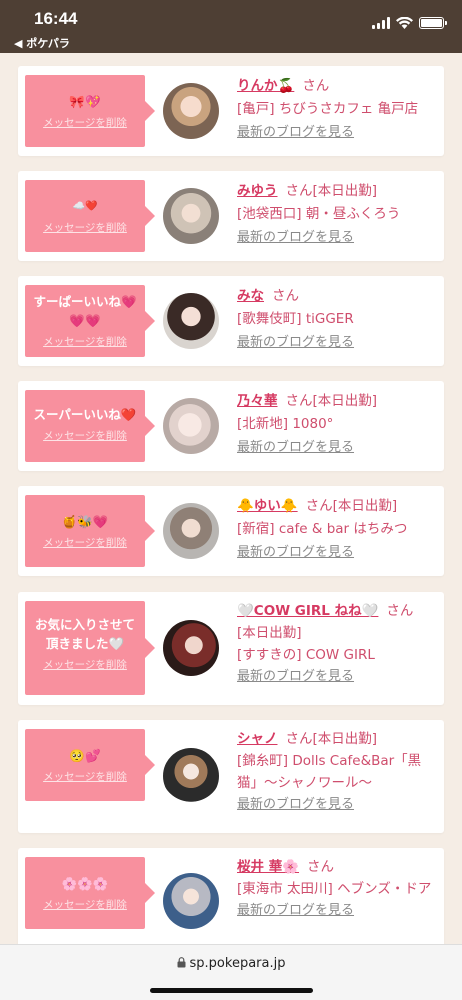 This screenshot has height=1000, width=462. Describe the element at coordinates (257, 739) in the screenshot. I see `cast-name-link: シャノ` at that location.